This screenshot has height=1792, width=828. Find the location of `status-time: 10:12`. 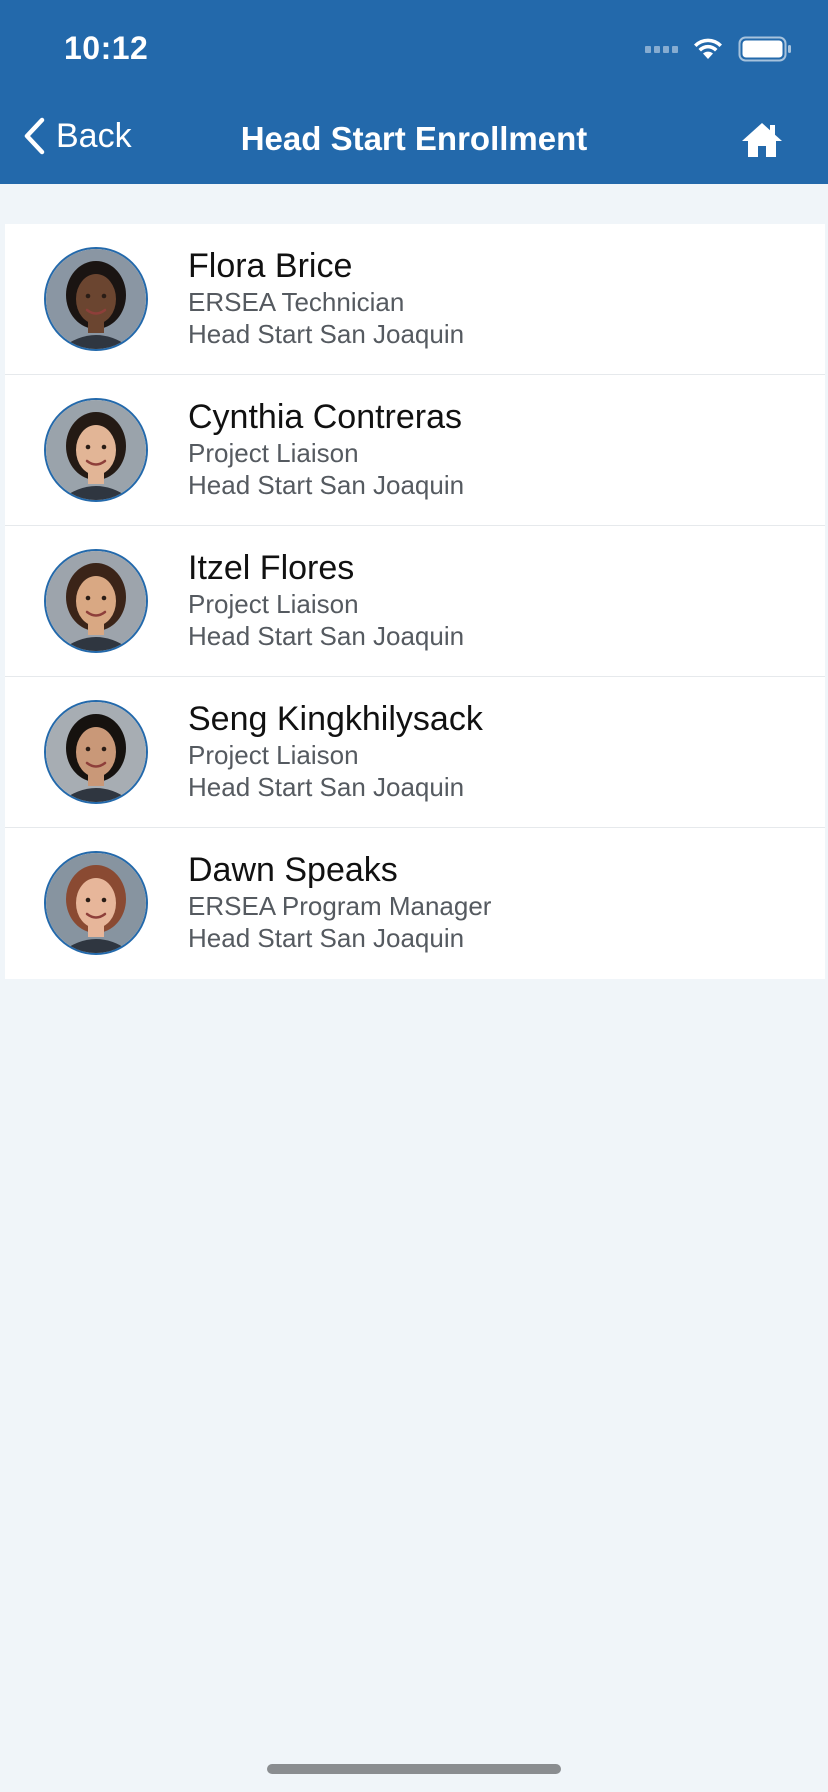

status-time: 10:12 is located at coordinates (106, 48).